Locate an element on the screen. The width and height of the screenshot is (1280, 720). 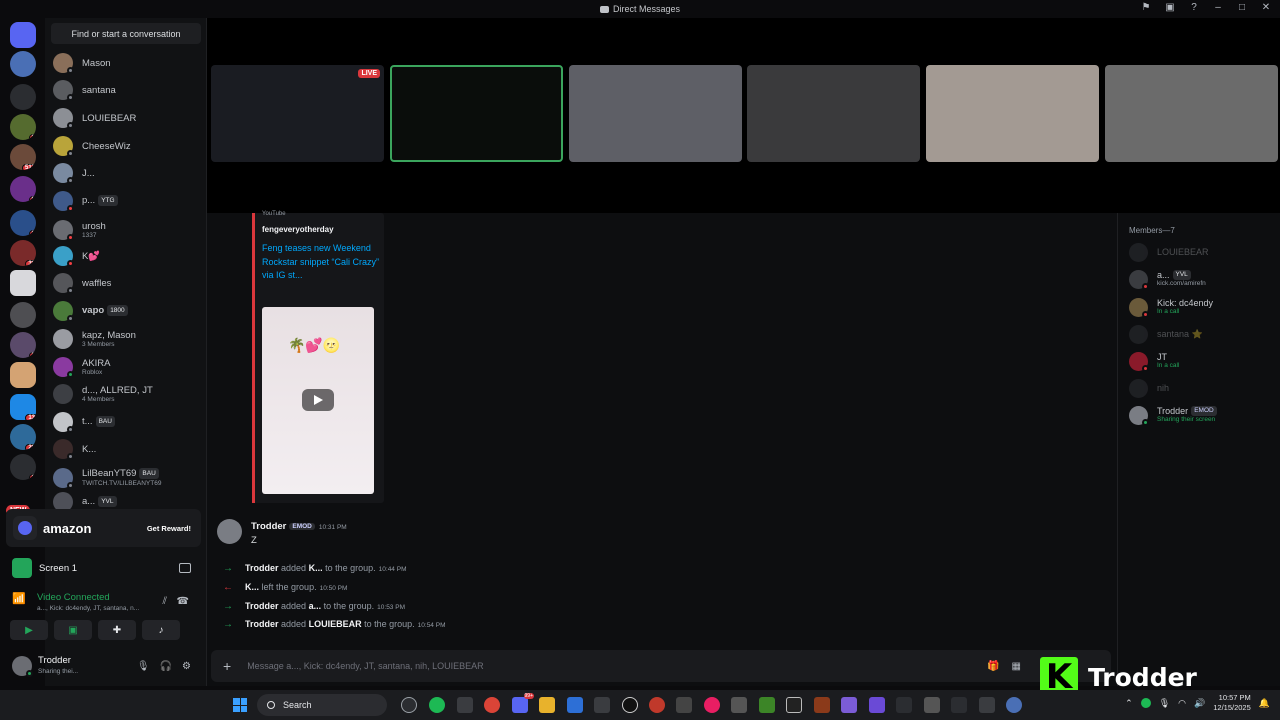
spotify-tray-icon is located at coordinates (1145, 703).